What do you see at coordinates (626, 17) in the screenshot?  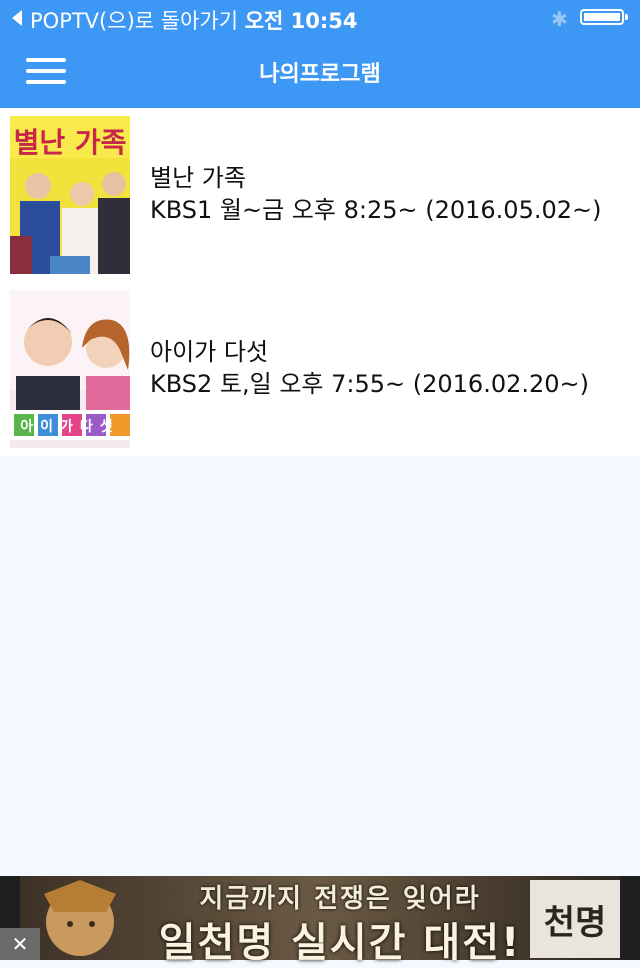 I see `battery-tip` at bounding box center [626, 17].